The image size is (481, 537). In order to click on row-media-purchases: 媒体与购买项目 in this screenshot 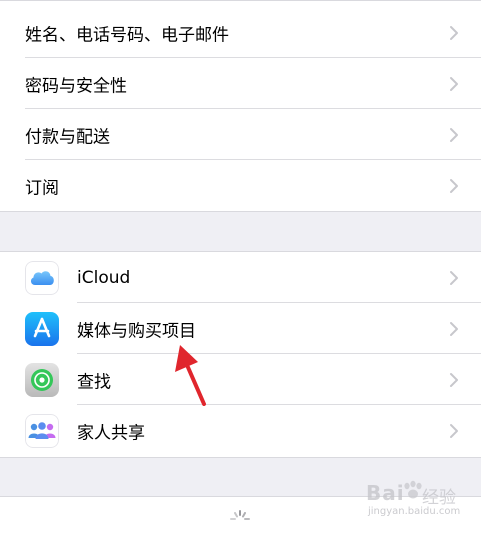, I will do `click(240, 328)`.